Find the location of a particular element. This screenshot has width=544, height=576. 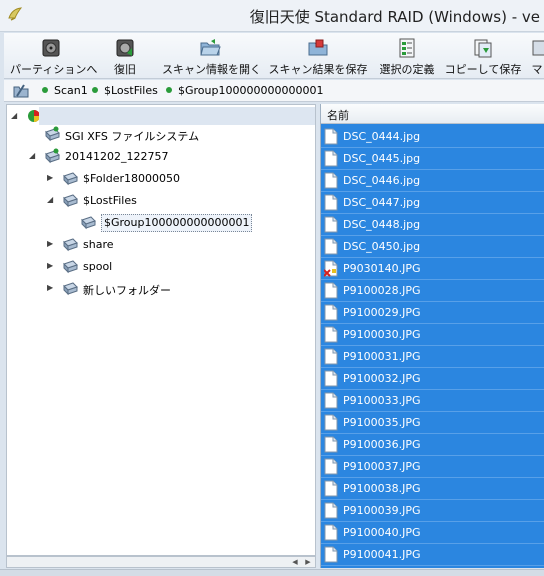

define-selection-button: 選択の定義 is located at coordinates (407, 56).